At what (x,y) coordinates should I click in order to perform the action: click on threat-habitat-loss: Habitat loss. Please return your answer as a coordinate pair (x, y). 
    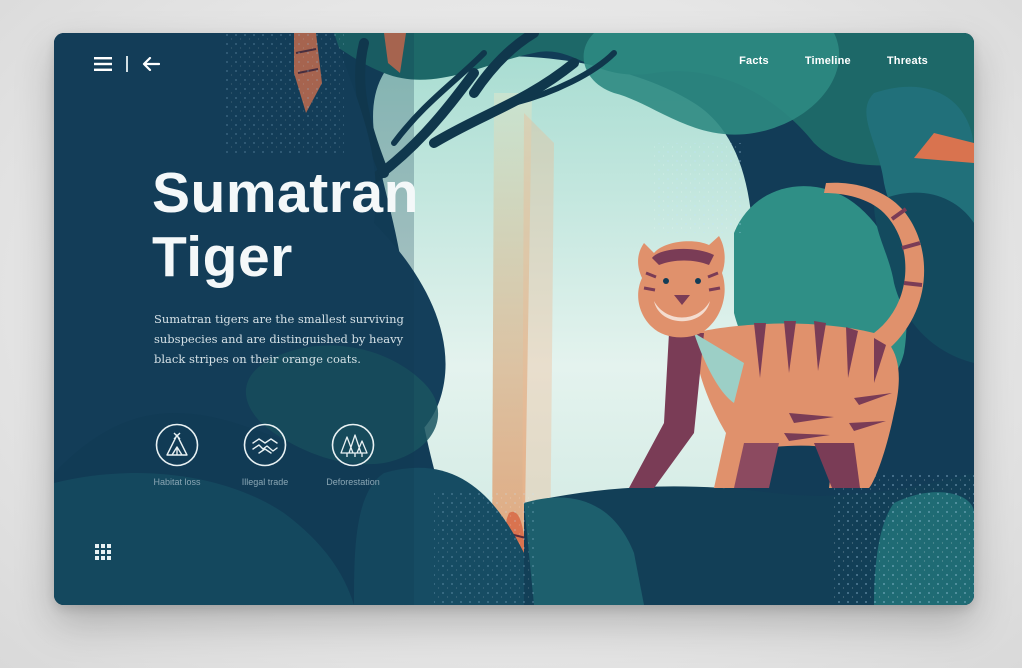
    Looking at the image, I should click on (177, 455).